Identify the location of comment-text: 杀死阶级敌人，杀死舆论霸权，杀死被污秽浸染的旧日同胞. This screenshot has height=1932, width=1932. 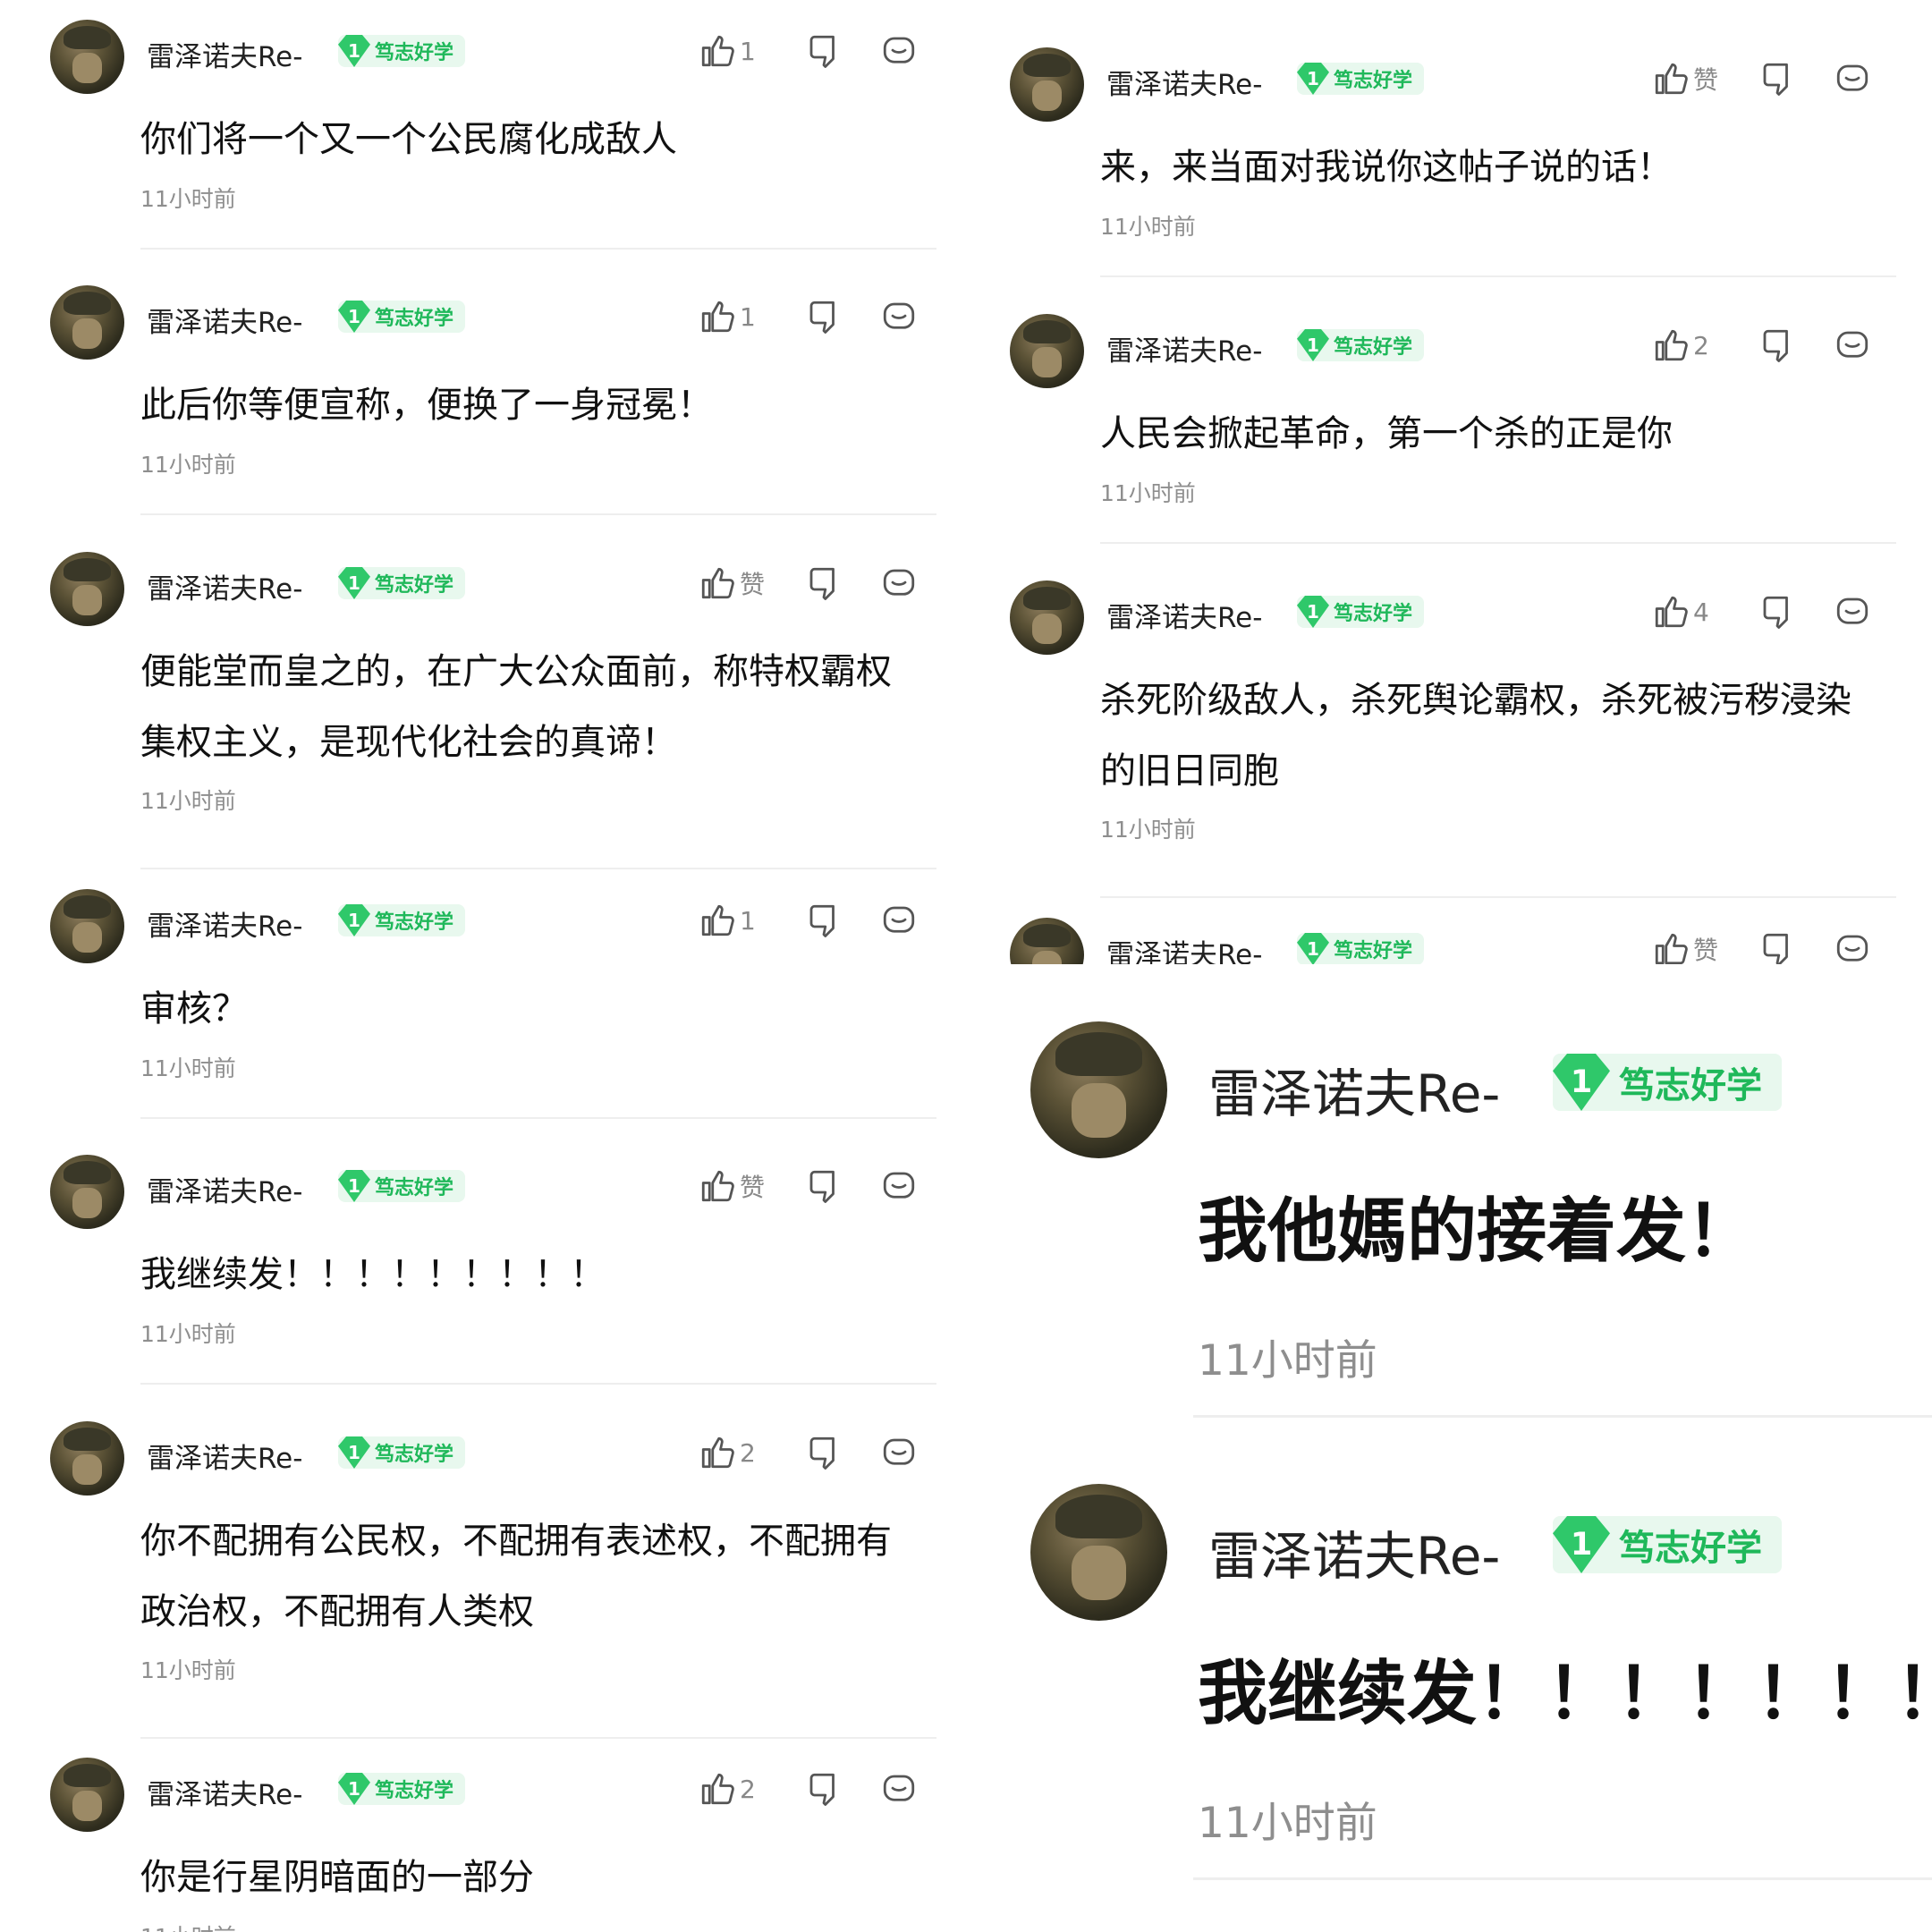
(1476, 736).